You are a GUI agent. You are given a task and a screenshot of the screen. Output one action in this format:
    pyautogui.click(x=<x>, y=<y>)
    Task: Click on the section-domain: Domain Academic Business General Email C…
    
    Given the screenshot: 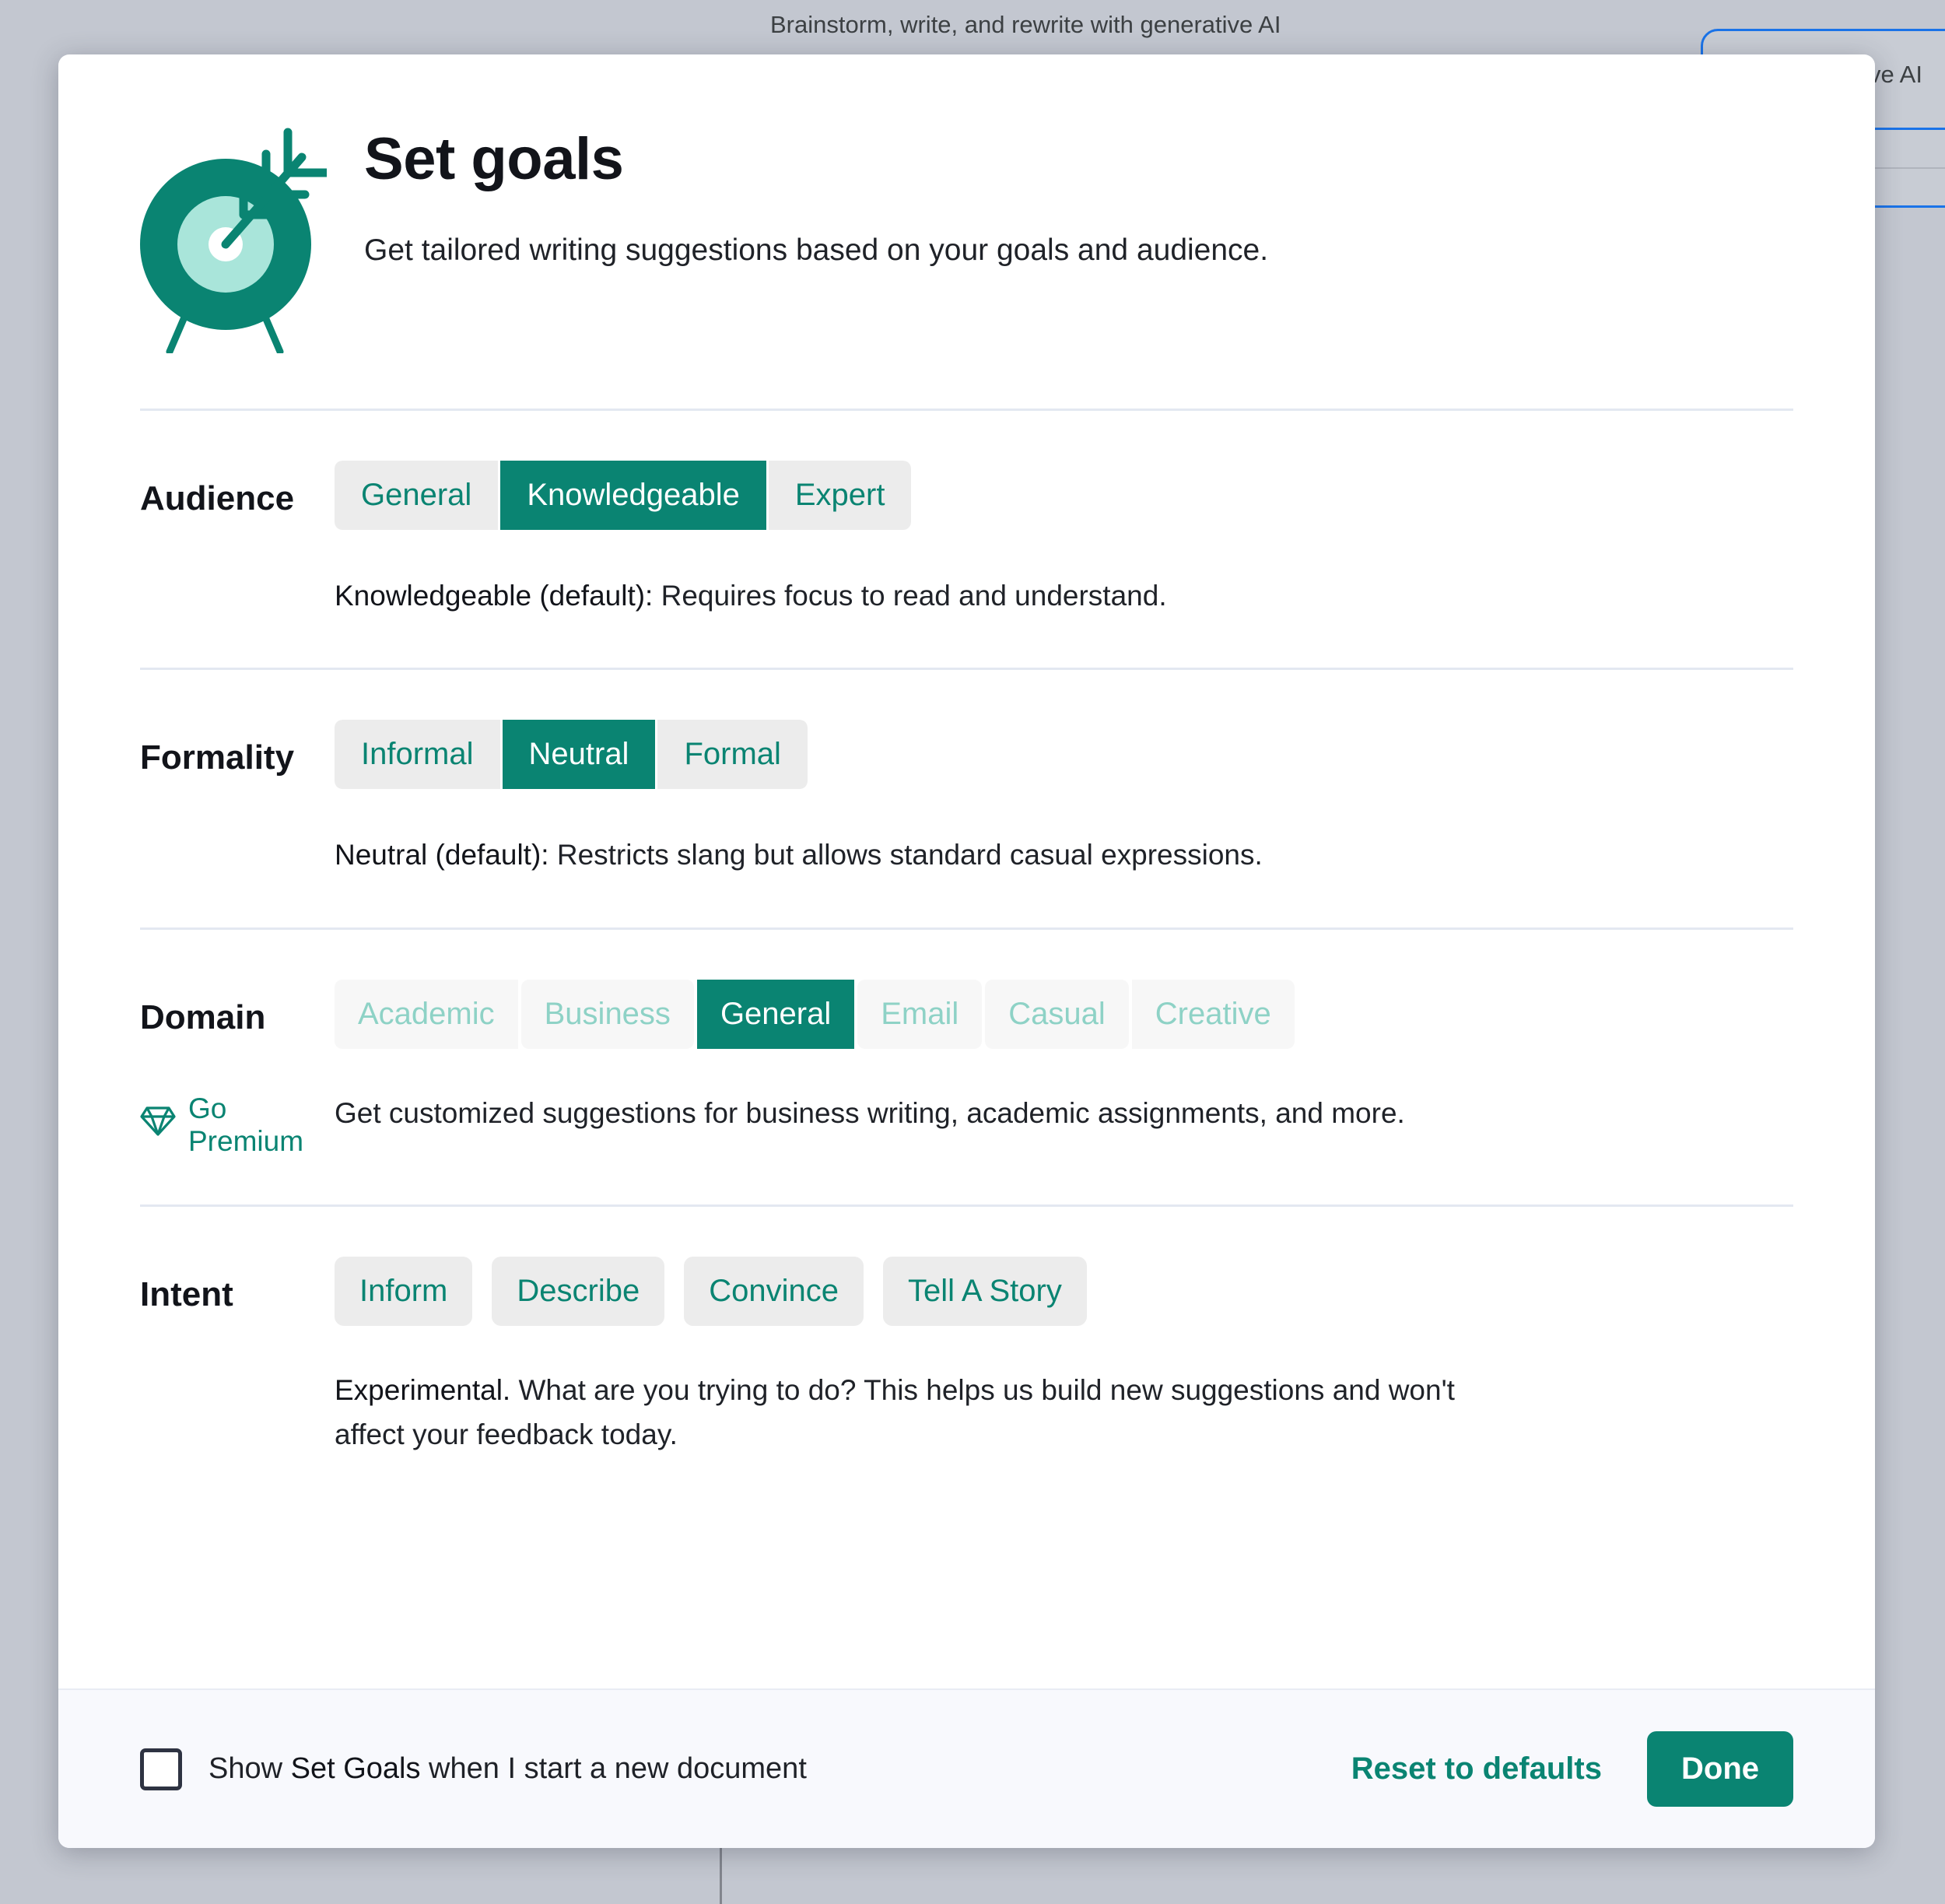 What is the action you would take?
    pyautogui.click(x=967, y=1044)
    